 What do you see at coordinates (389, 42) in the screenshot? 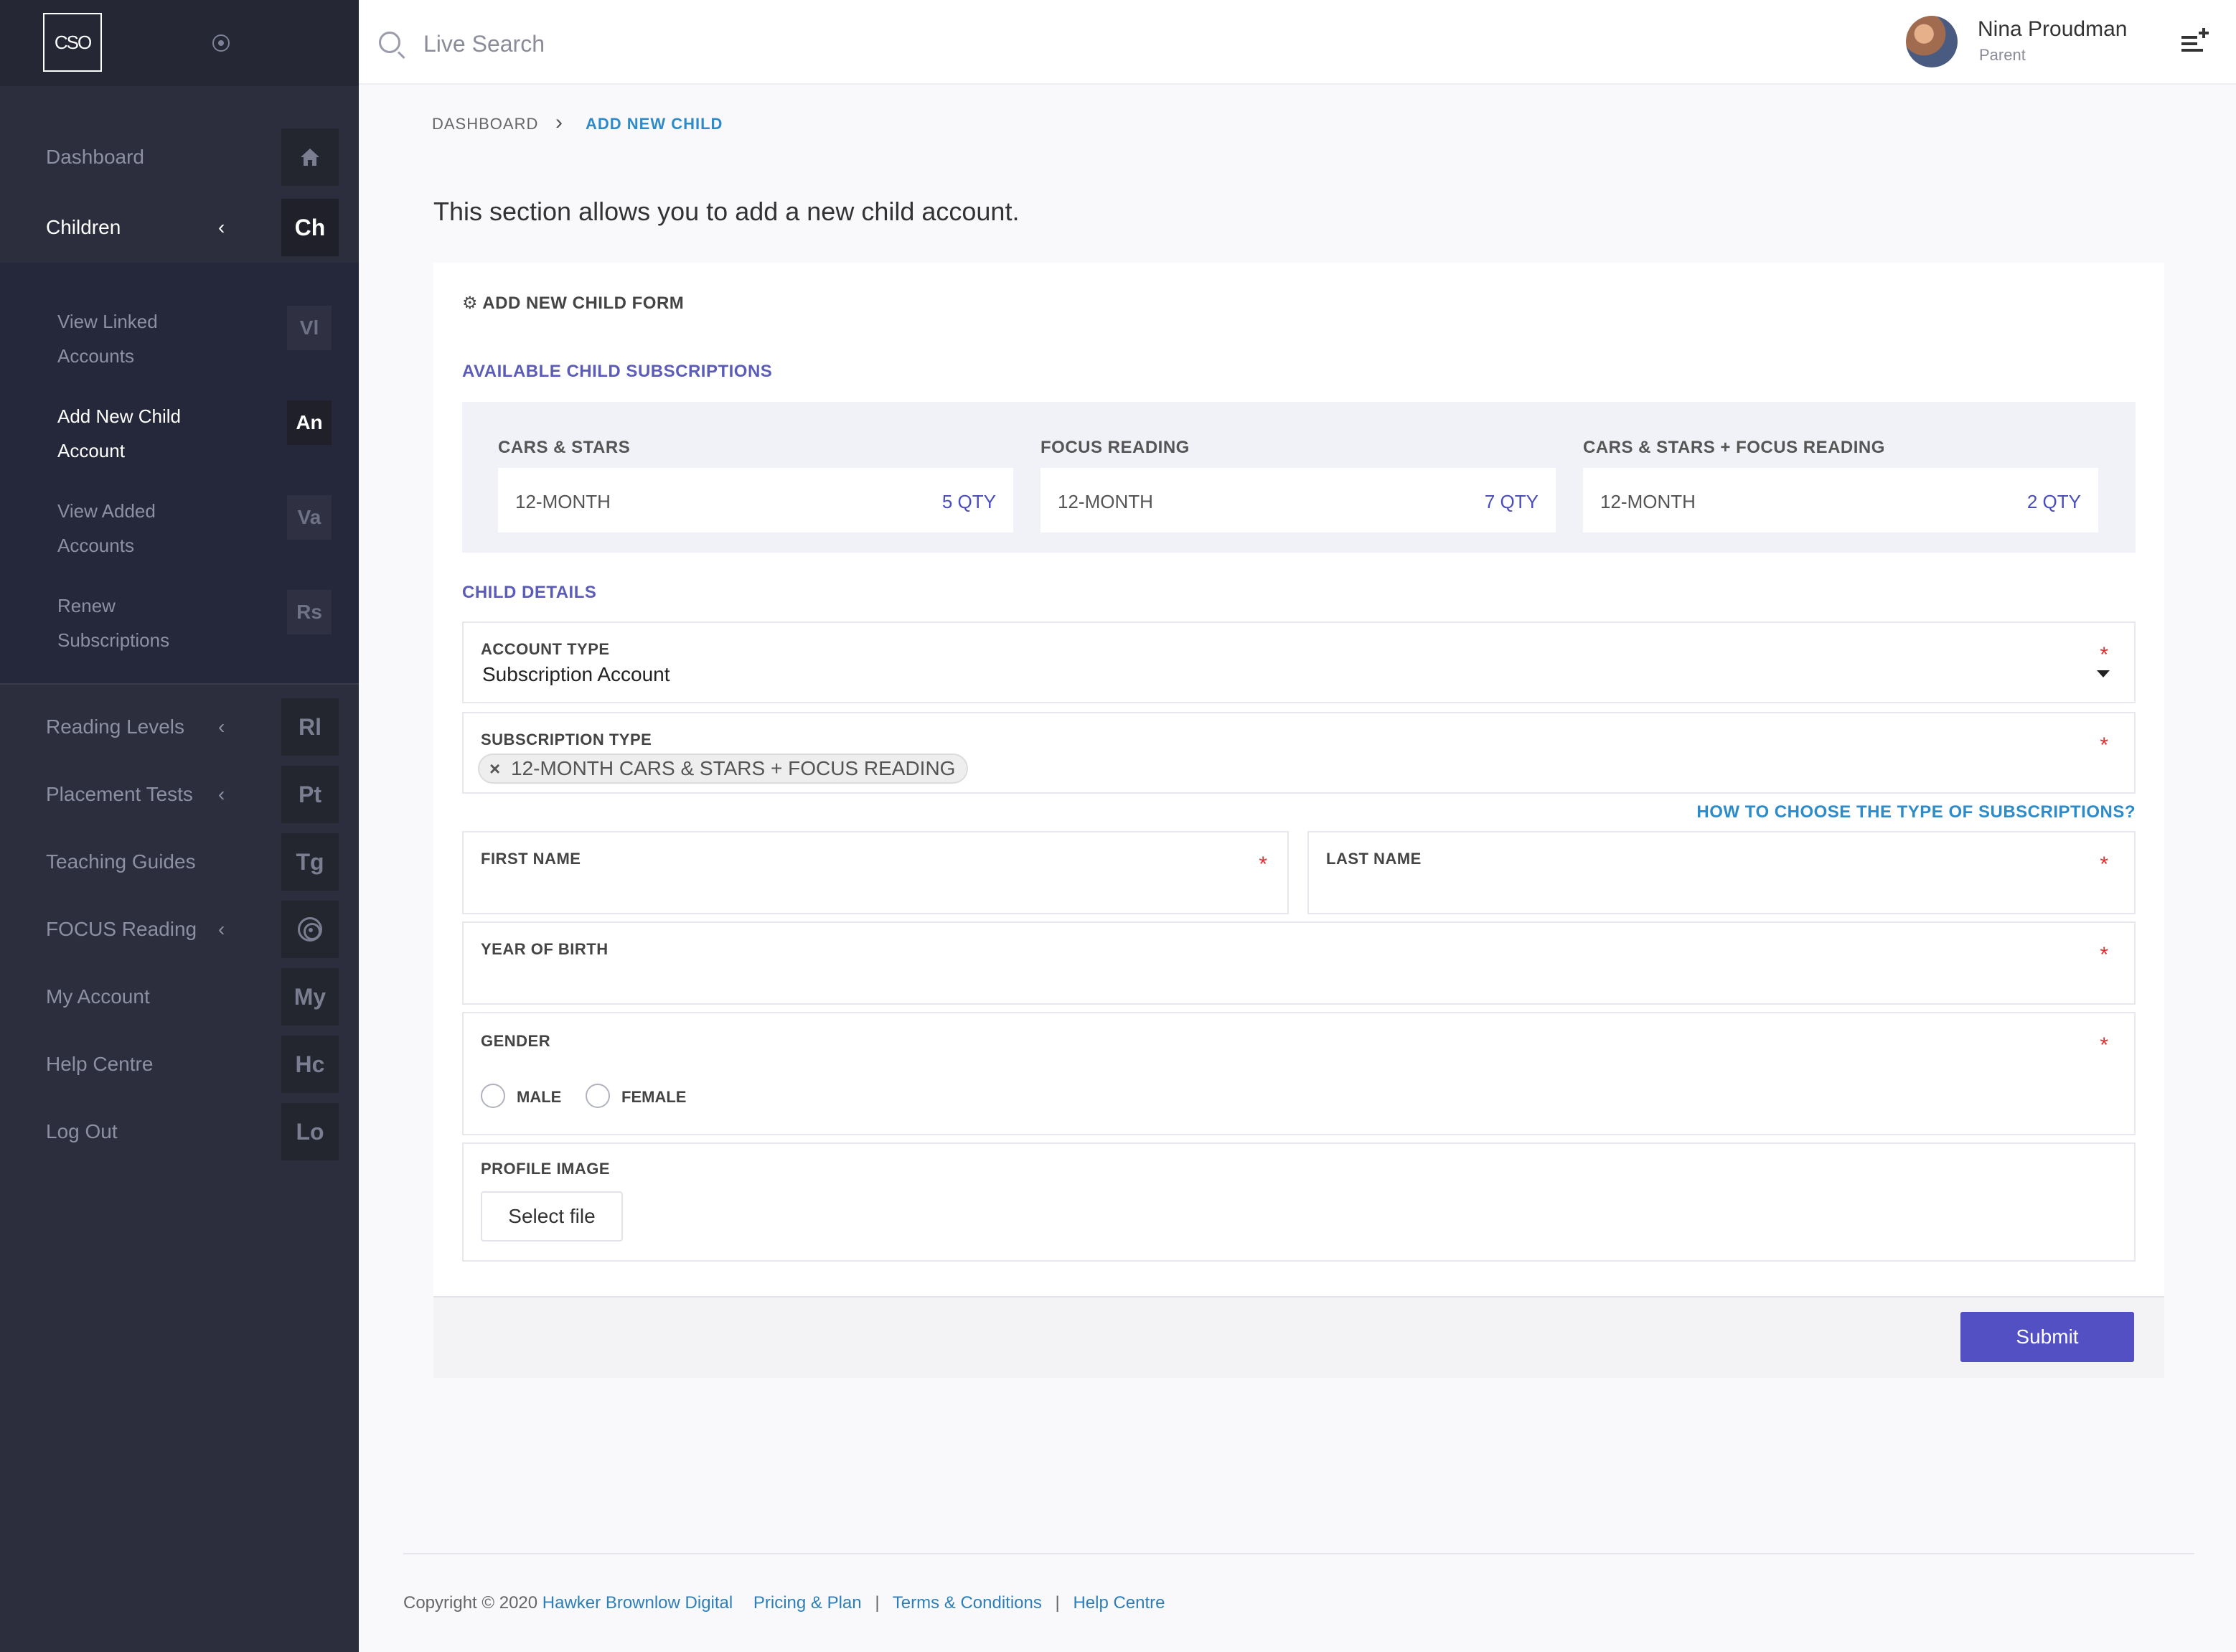
I see `search-icon` at bounding box center [389, 42].